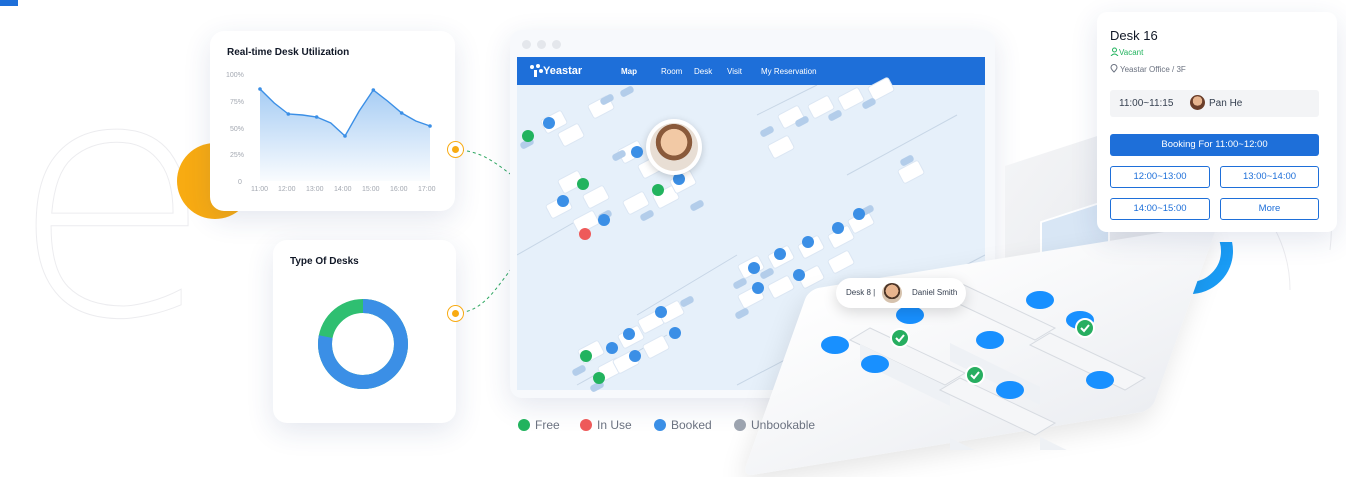 This screenshot has width=1346, height=477. I want to click on y-tick-50: 50%, so click(237, 129).